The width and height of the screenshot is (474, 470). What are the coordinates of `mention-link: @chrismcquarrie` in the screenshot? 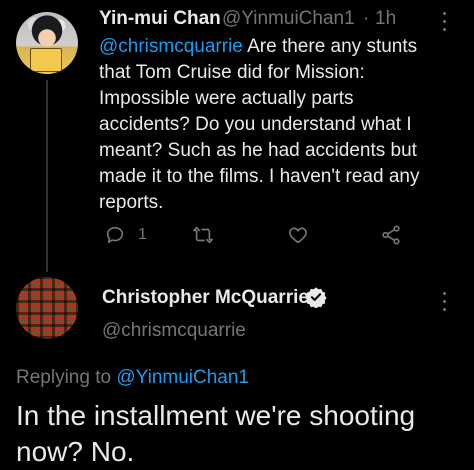 It's located at (171, 46).